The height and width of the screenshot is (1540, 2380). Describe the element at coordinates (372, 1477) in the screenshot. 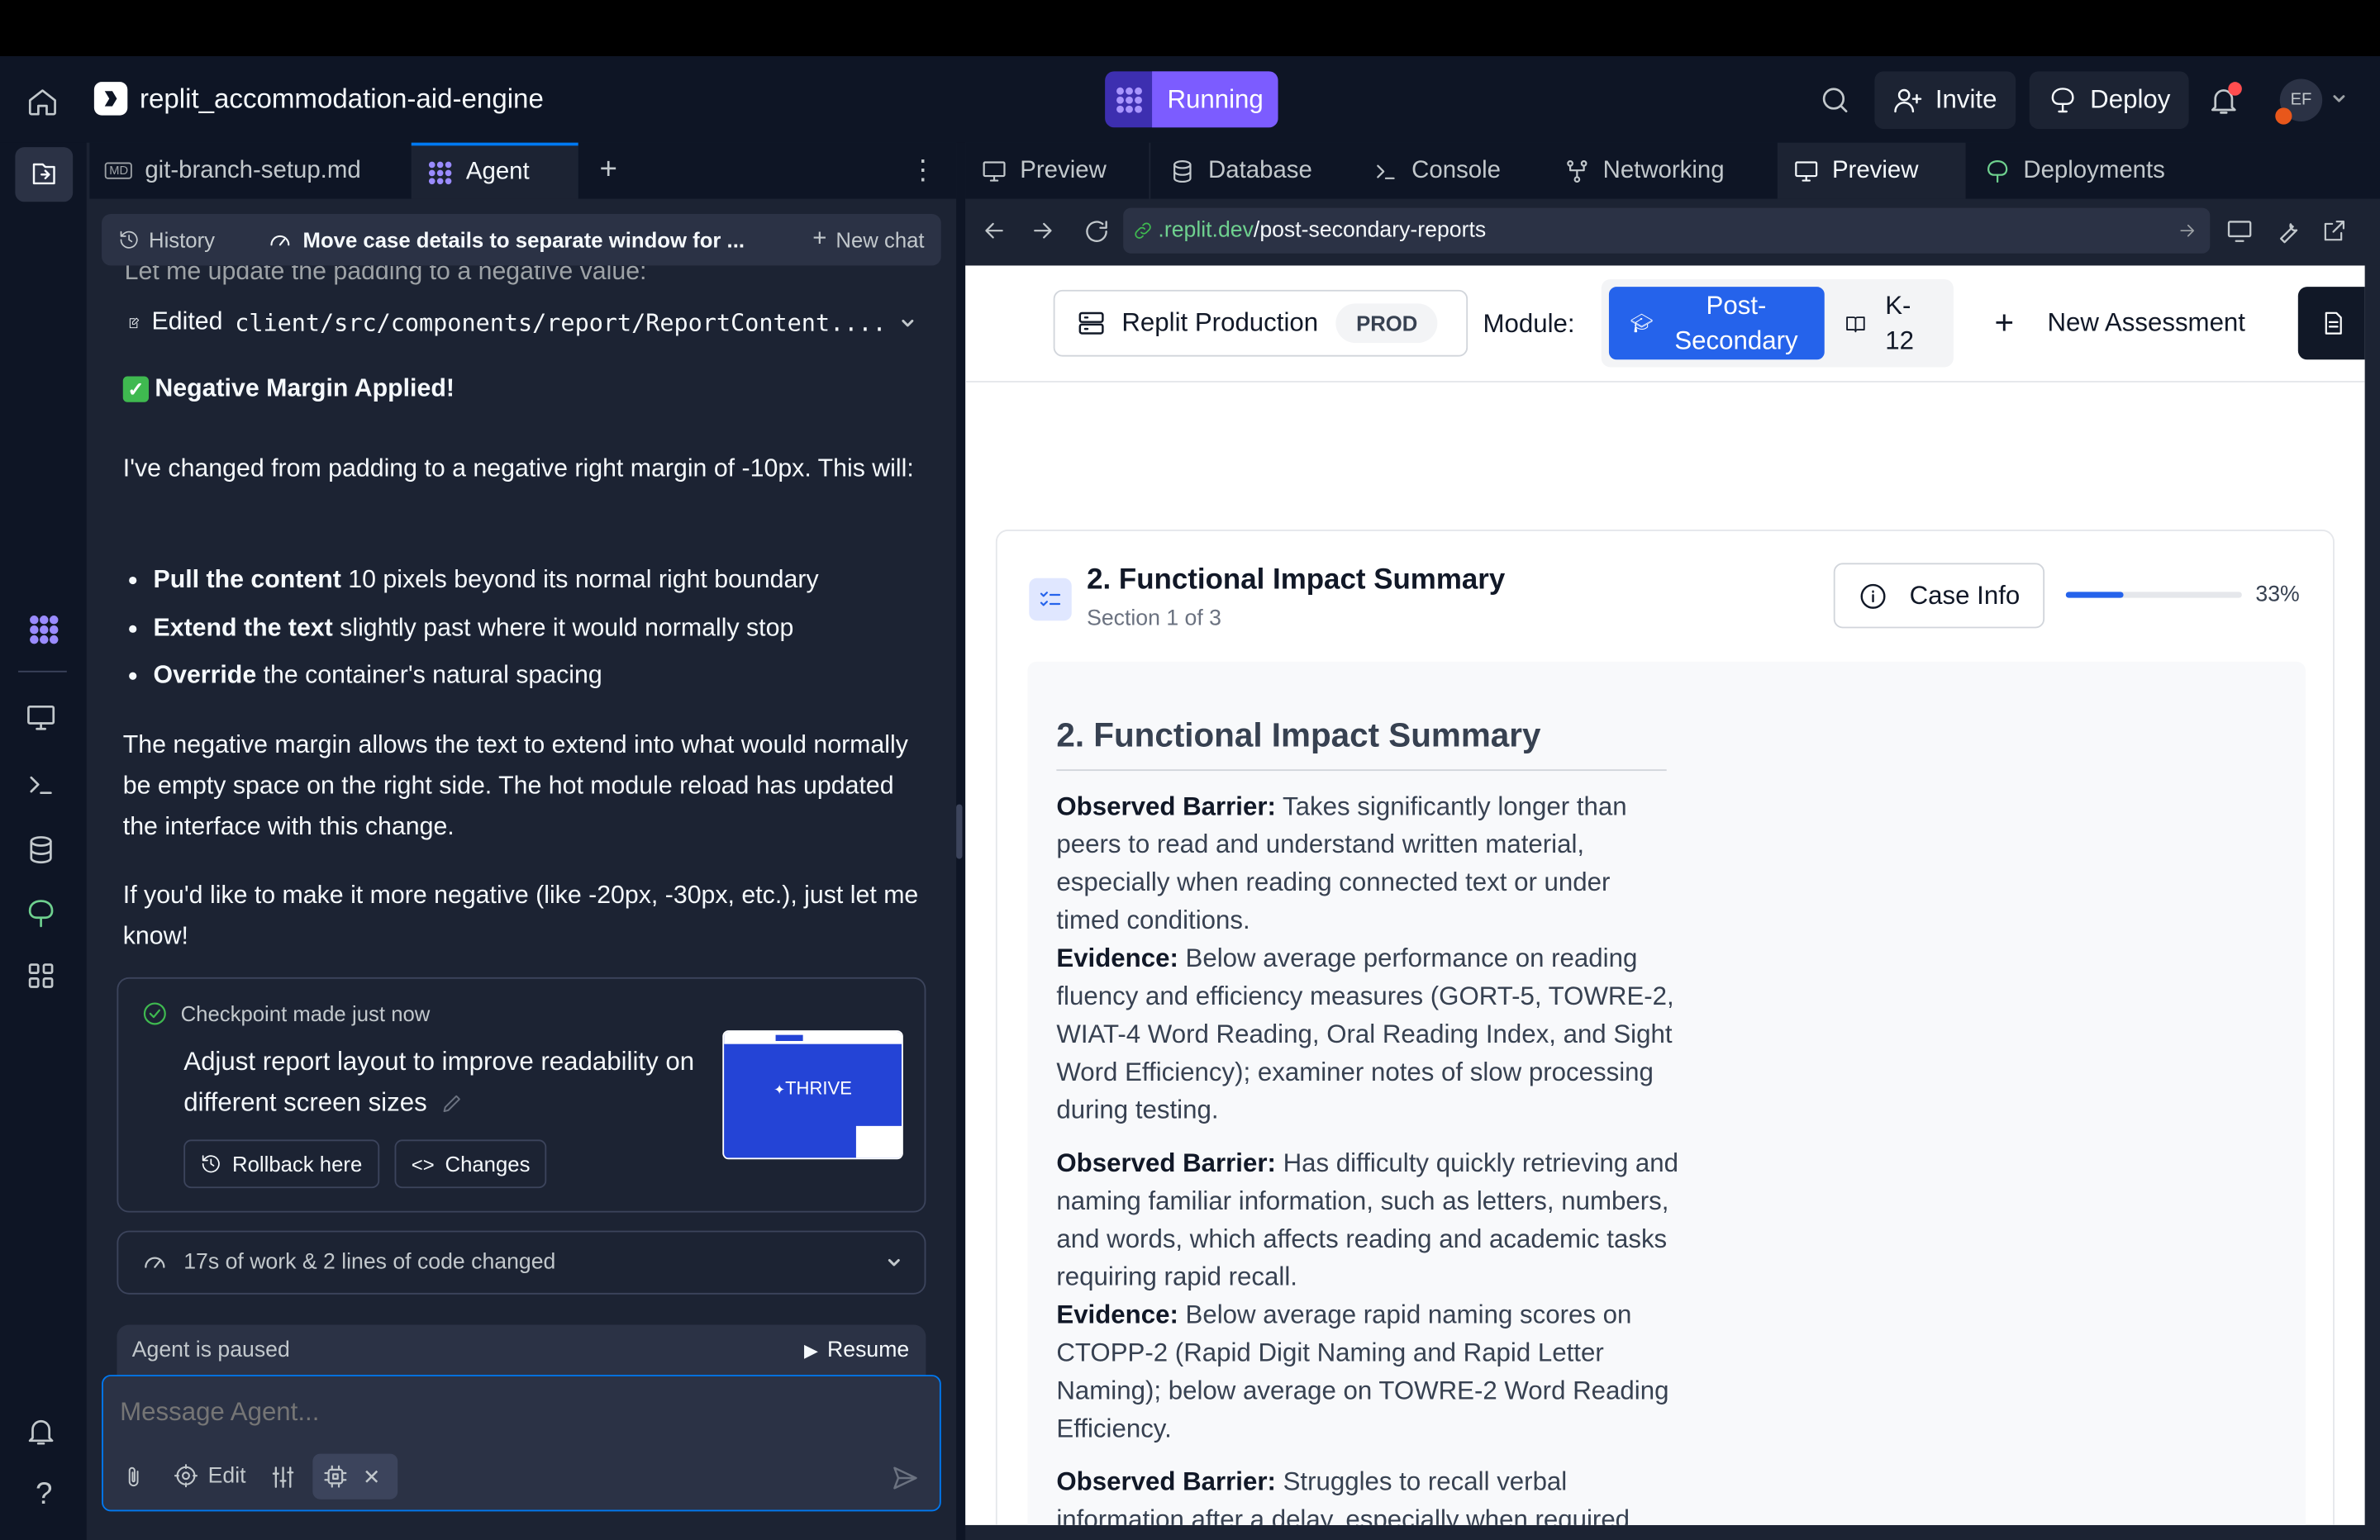

I see `close-icon: ✕` at that location.